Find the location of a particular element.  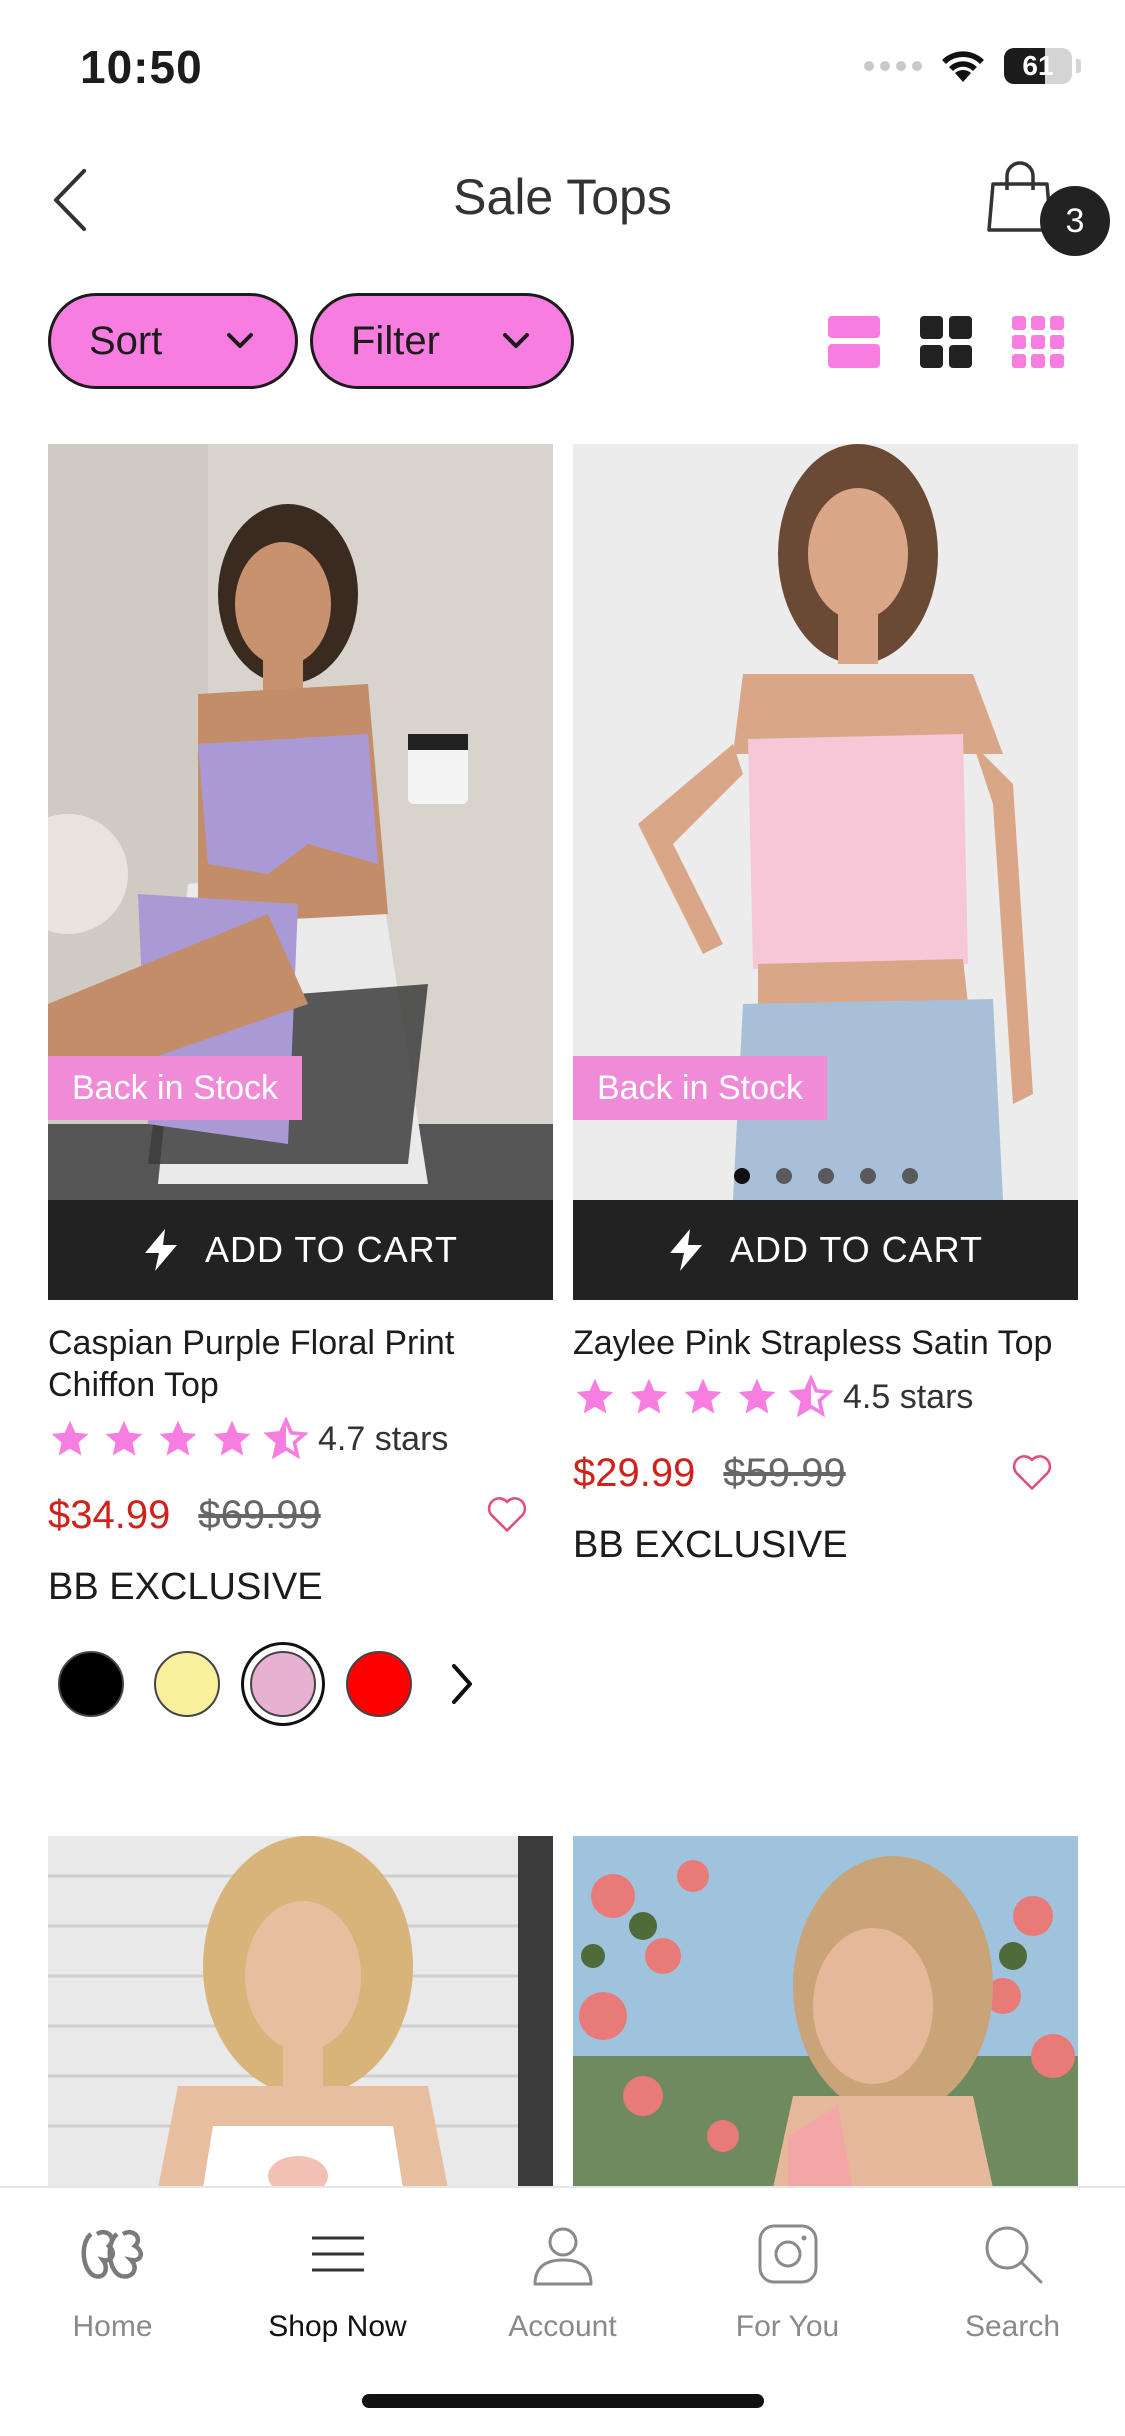

sort-filter-toolbar: Sort Filter is located at coordinates (562, 341).